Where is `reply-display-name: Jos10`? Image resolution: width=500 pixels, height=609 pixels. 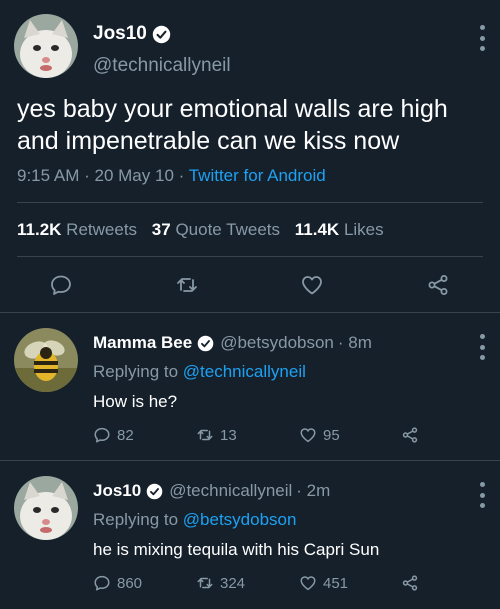
reply-display-name: Jos10 is located at coordinates (117, 491).